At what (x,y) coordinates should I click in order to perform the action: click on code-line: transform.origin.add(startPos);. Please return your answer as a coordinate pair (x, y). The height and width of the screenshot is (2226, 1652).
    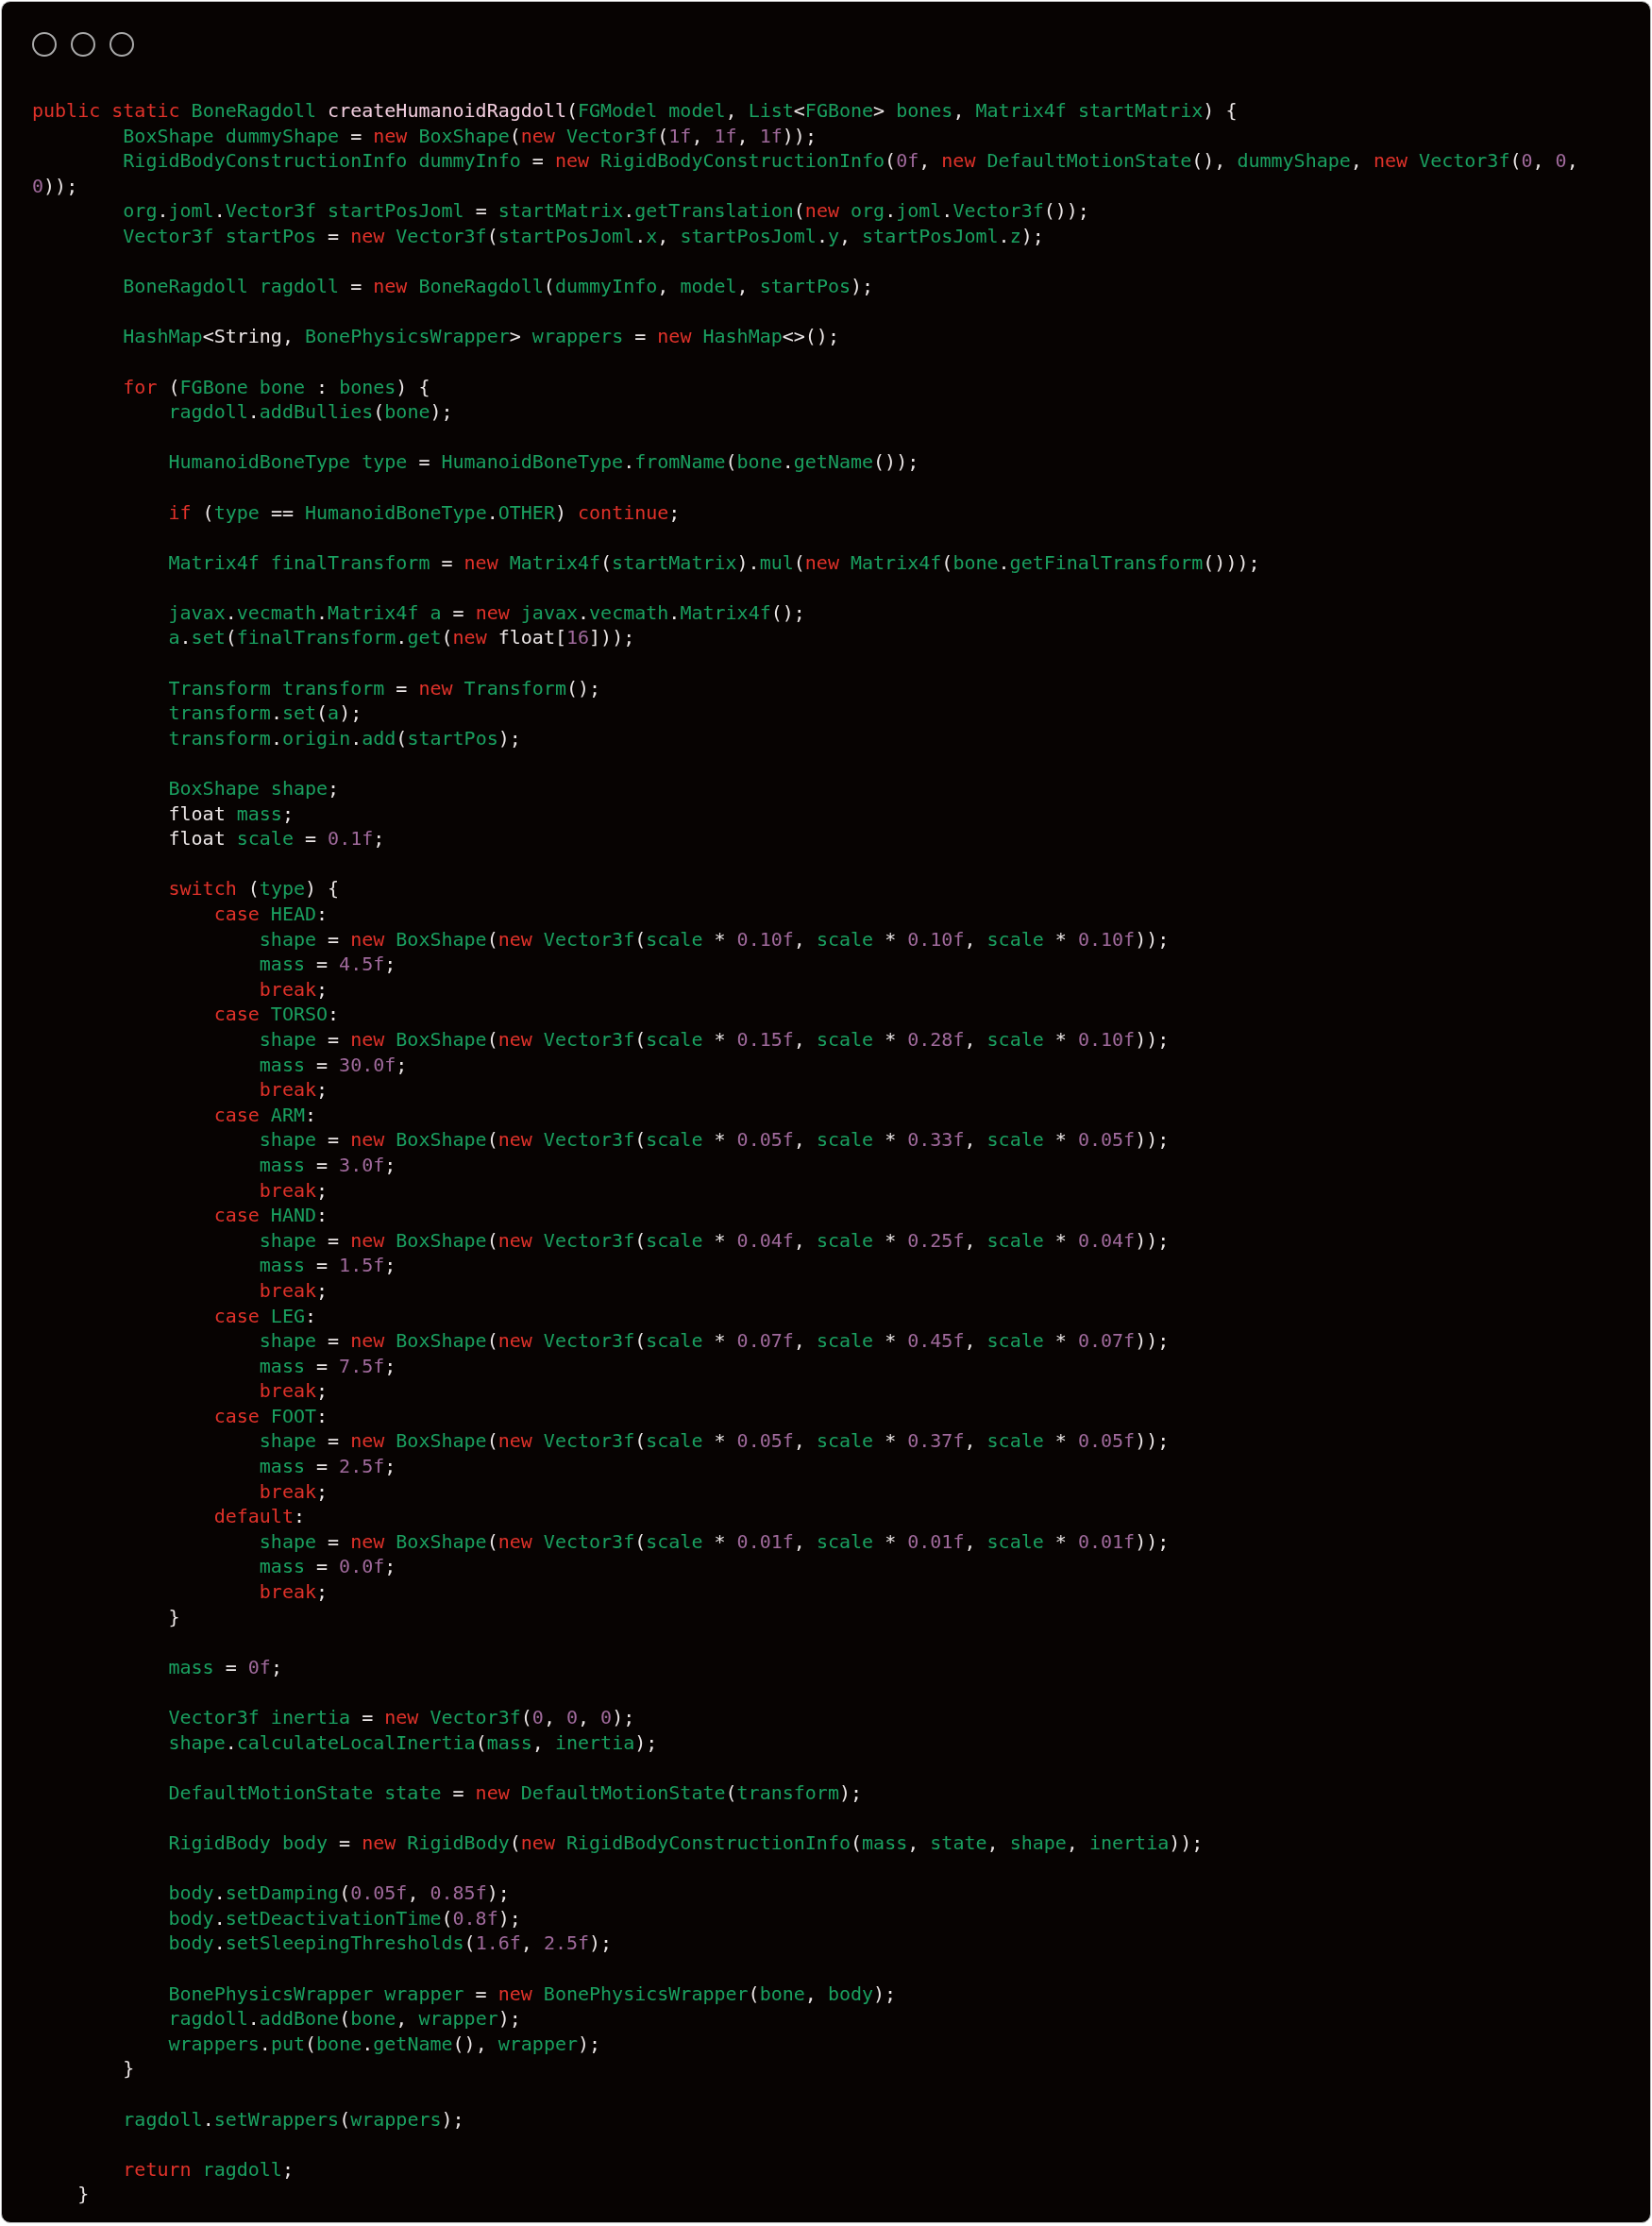
    Looking at the image, I should click on (344, 738).